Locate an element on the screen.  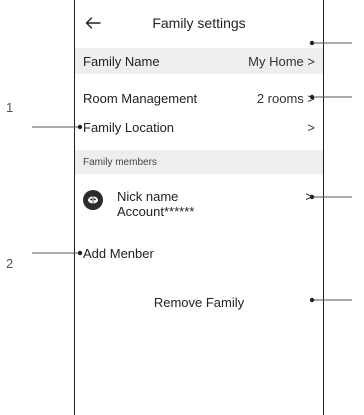
header: Family settings is located at coordinates (199, 24).